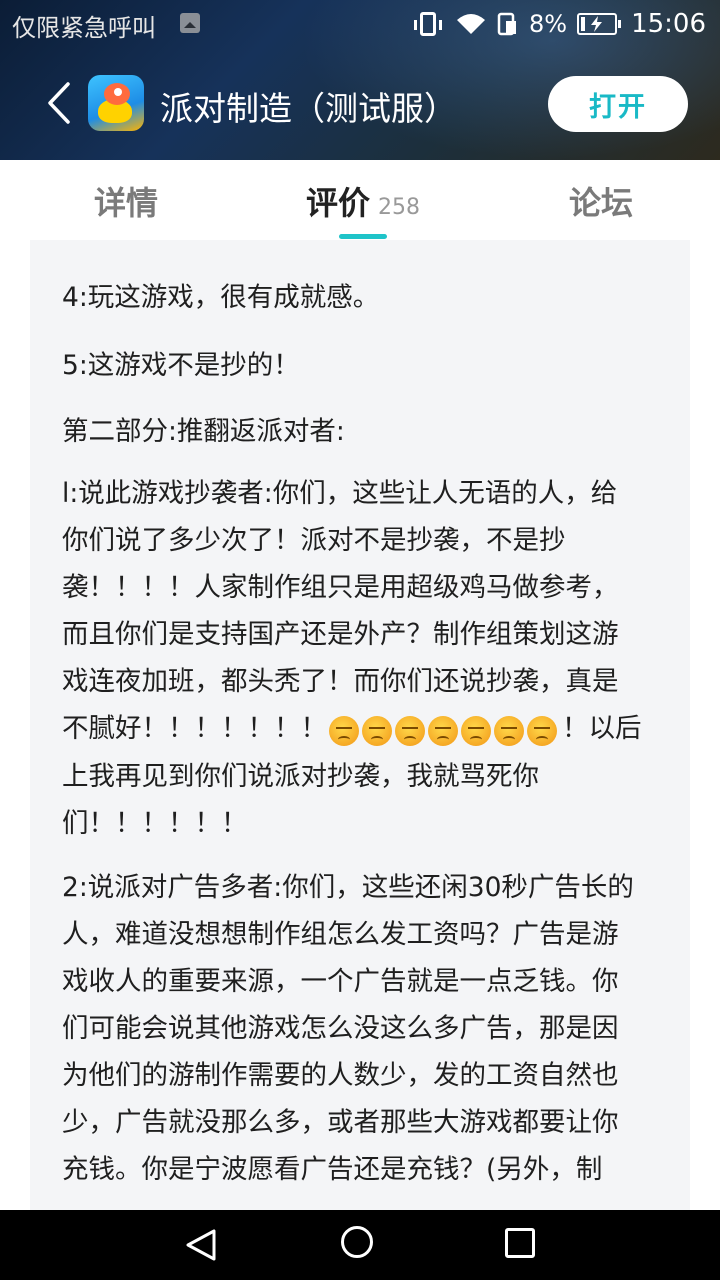 The image size is (720, 1280). Describe the element at coordinates (340, 1028) in the screenshot. I see `text-line: 们可能会说其他游戏怎么没这么多广告，那是因` at that location.